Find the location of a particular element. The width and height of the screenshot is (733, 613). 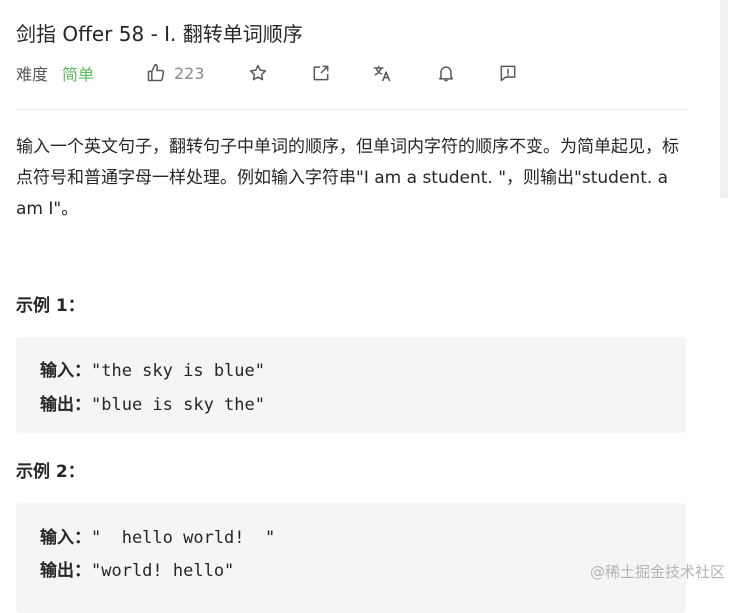

watermark: @稀土掘金技术社区 is located at coordinates (657, 572).